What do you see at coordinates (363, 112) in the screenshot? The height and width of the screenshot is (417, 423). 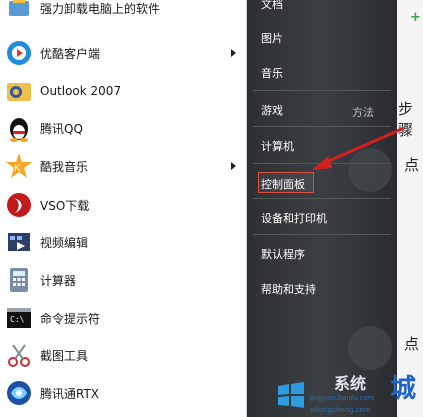 I see `faint-step-label: 方法` at bounding box center [363, 112].